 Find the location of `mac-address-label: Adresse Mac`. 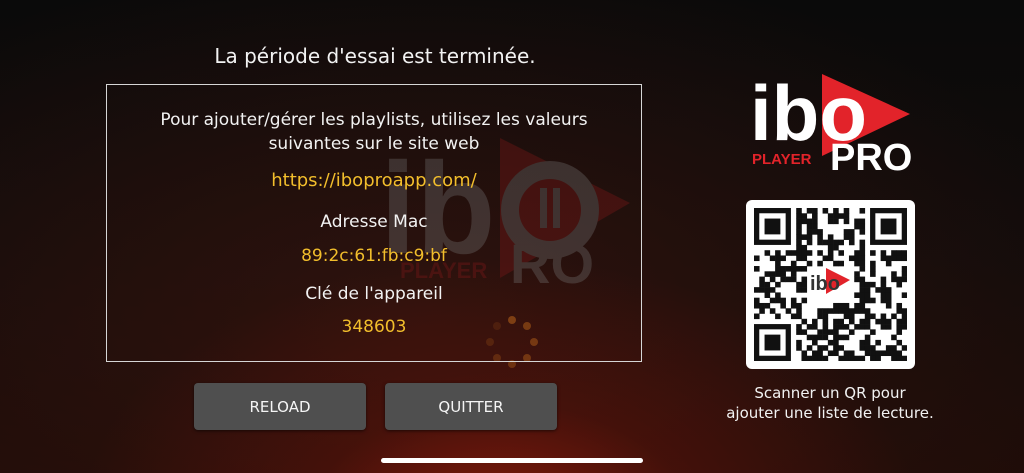

mac-address-label: Adresse Mac is located at coordinates (374, 222).